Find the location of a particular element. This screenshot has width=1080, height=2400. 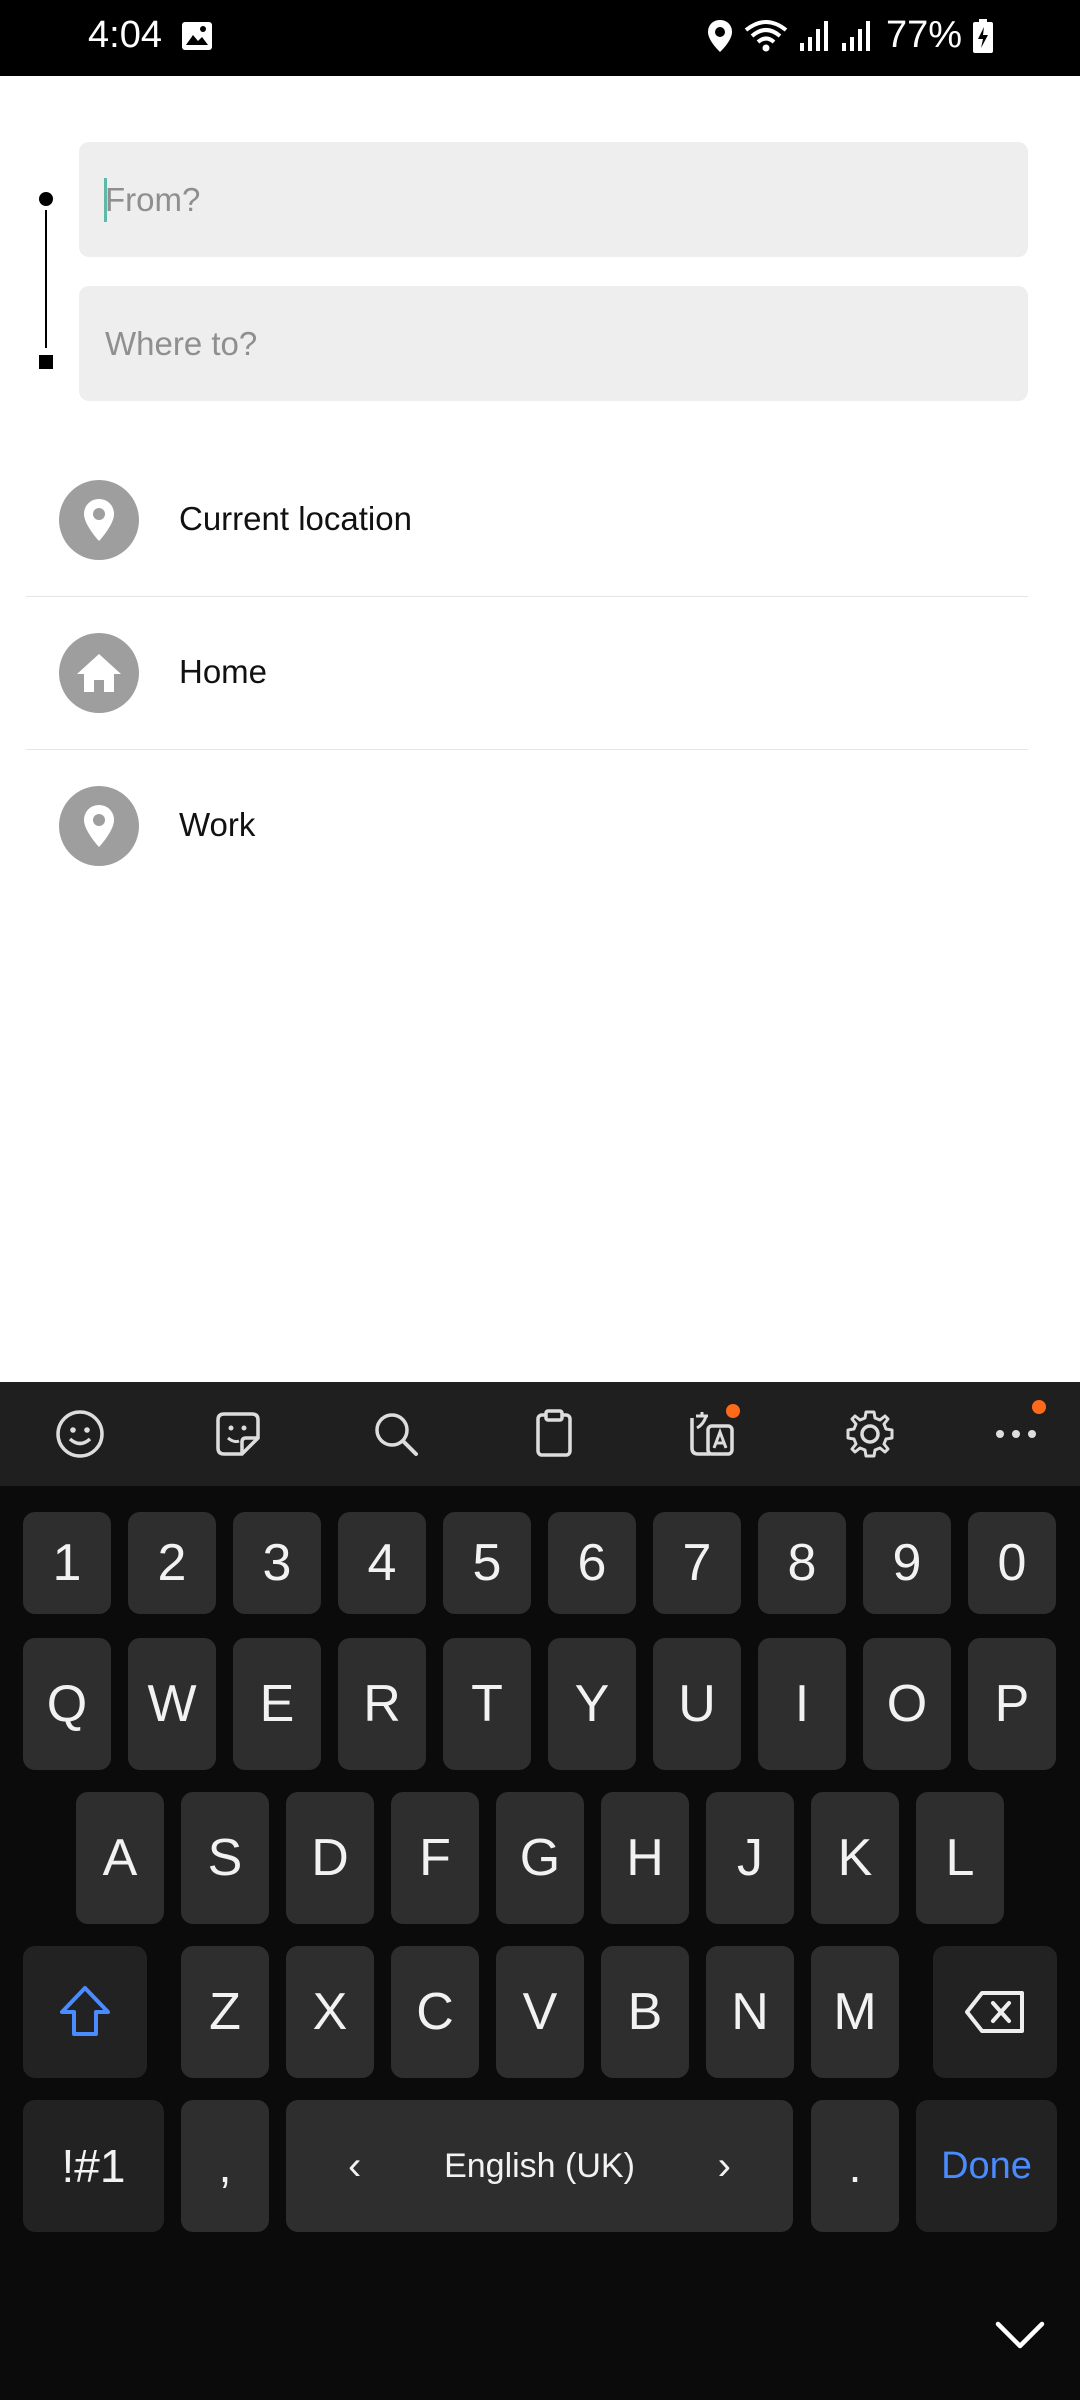

battery-charging-icon is located at coordinates (983, 35).